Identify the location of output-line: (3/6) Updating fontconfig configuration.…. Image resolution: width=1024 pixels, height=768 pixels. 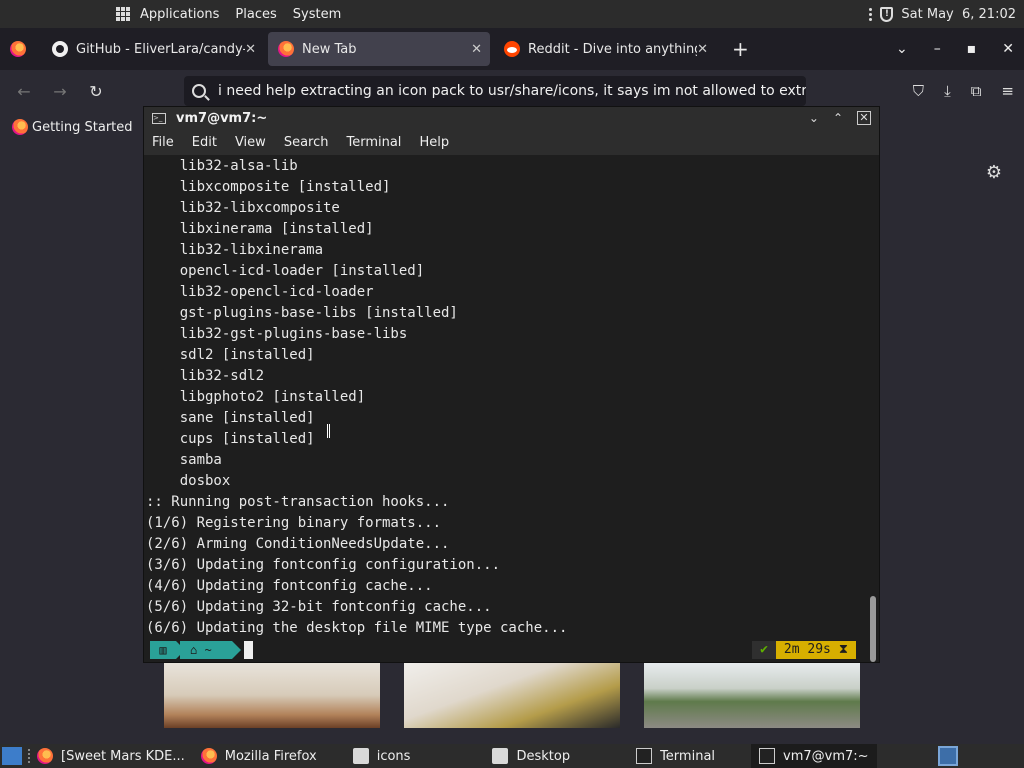
(323, 565).